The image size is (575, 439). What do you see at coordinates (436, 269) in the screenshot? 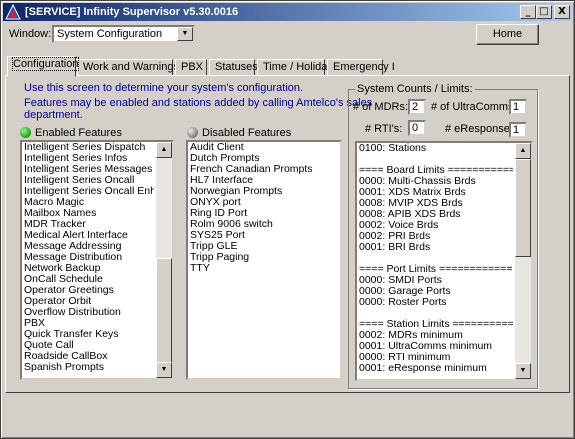
I see `limit-item: ==== Port Limits ===============` at bounding box center [436, 269].